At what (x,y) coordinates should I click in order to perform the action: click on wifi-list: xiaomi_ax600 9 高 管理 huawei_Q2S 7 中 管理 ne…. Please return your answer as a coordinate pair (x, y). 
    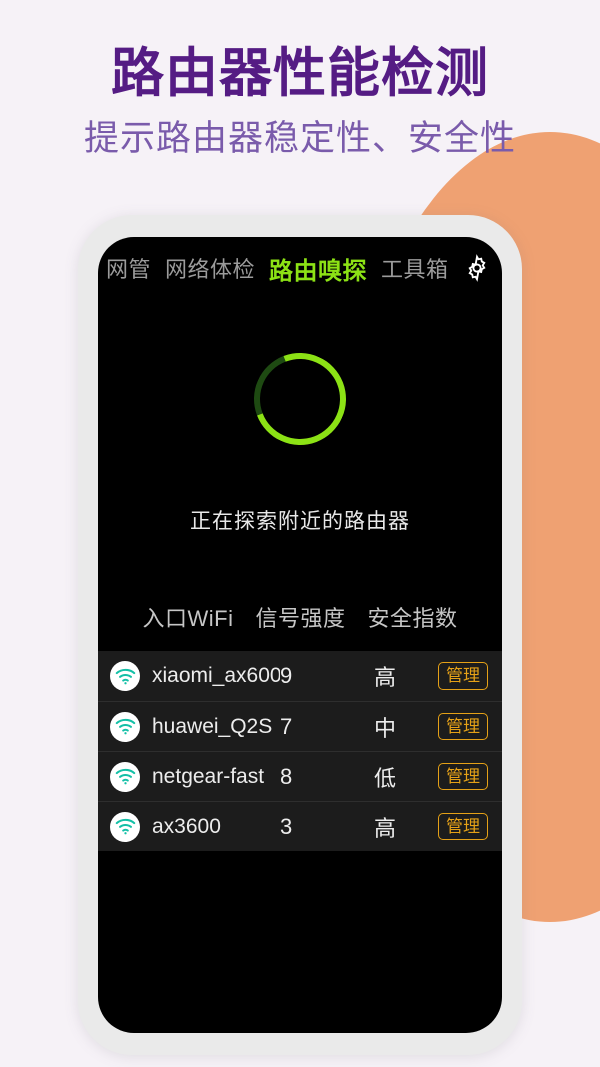
    Looking at the image, I should click on (300, 751).